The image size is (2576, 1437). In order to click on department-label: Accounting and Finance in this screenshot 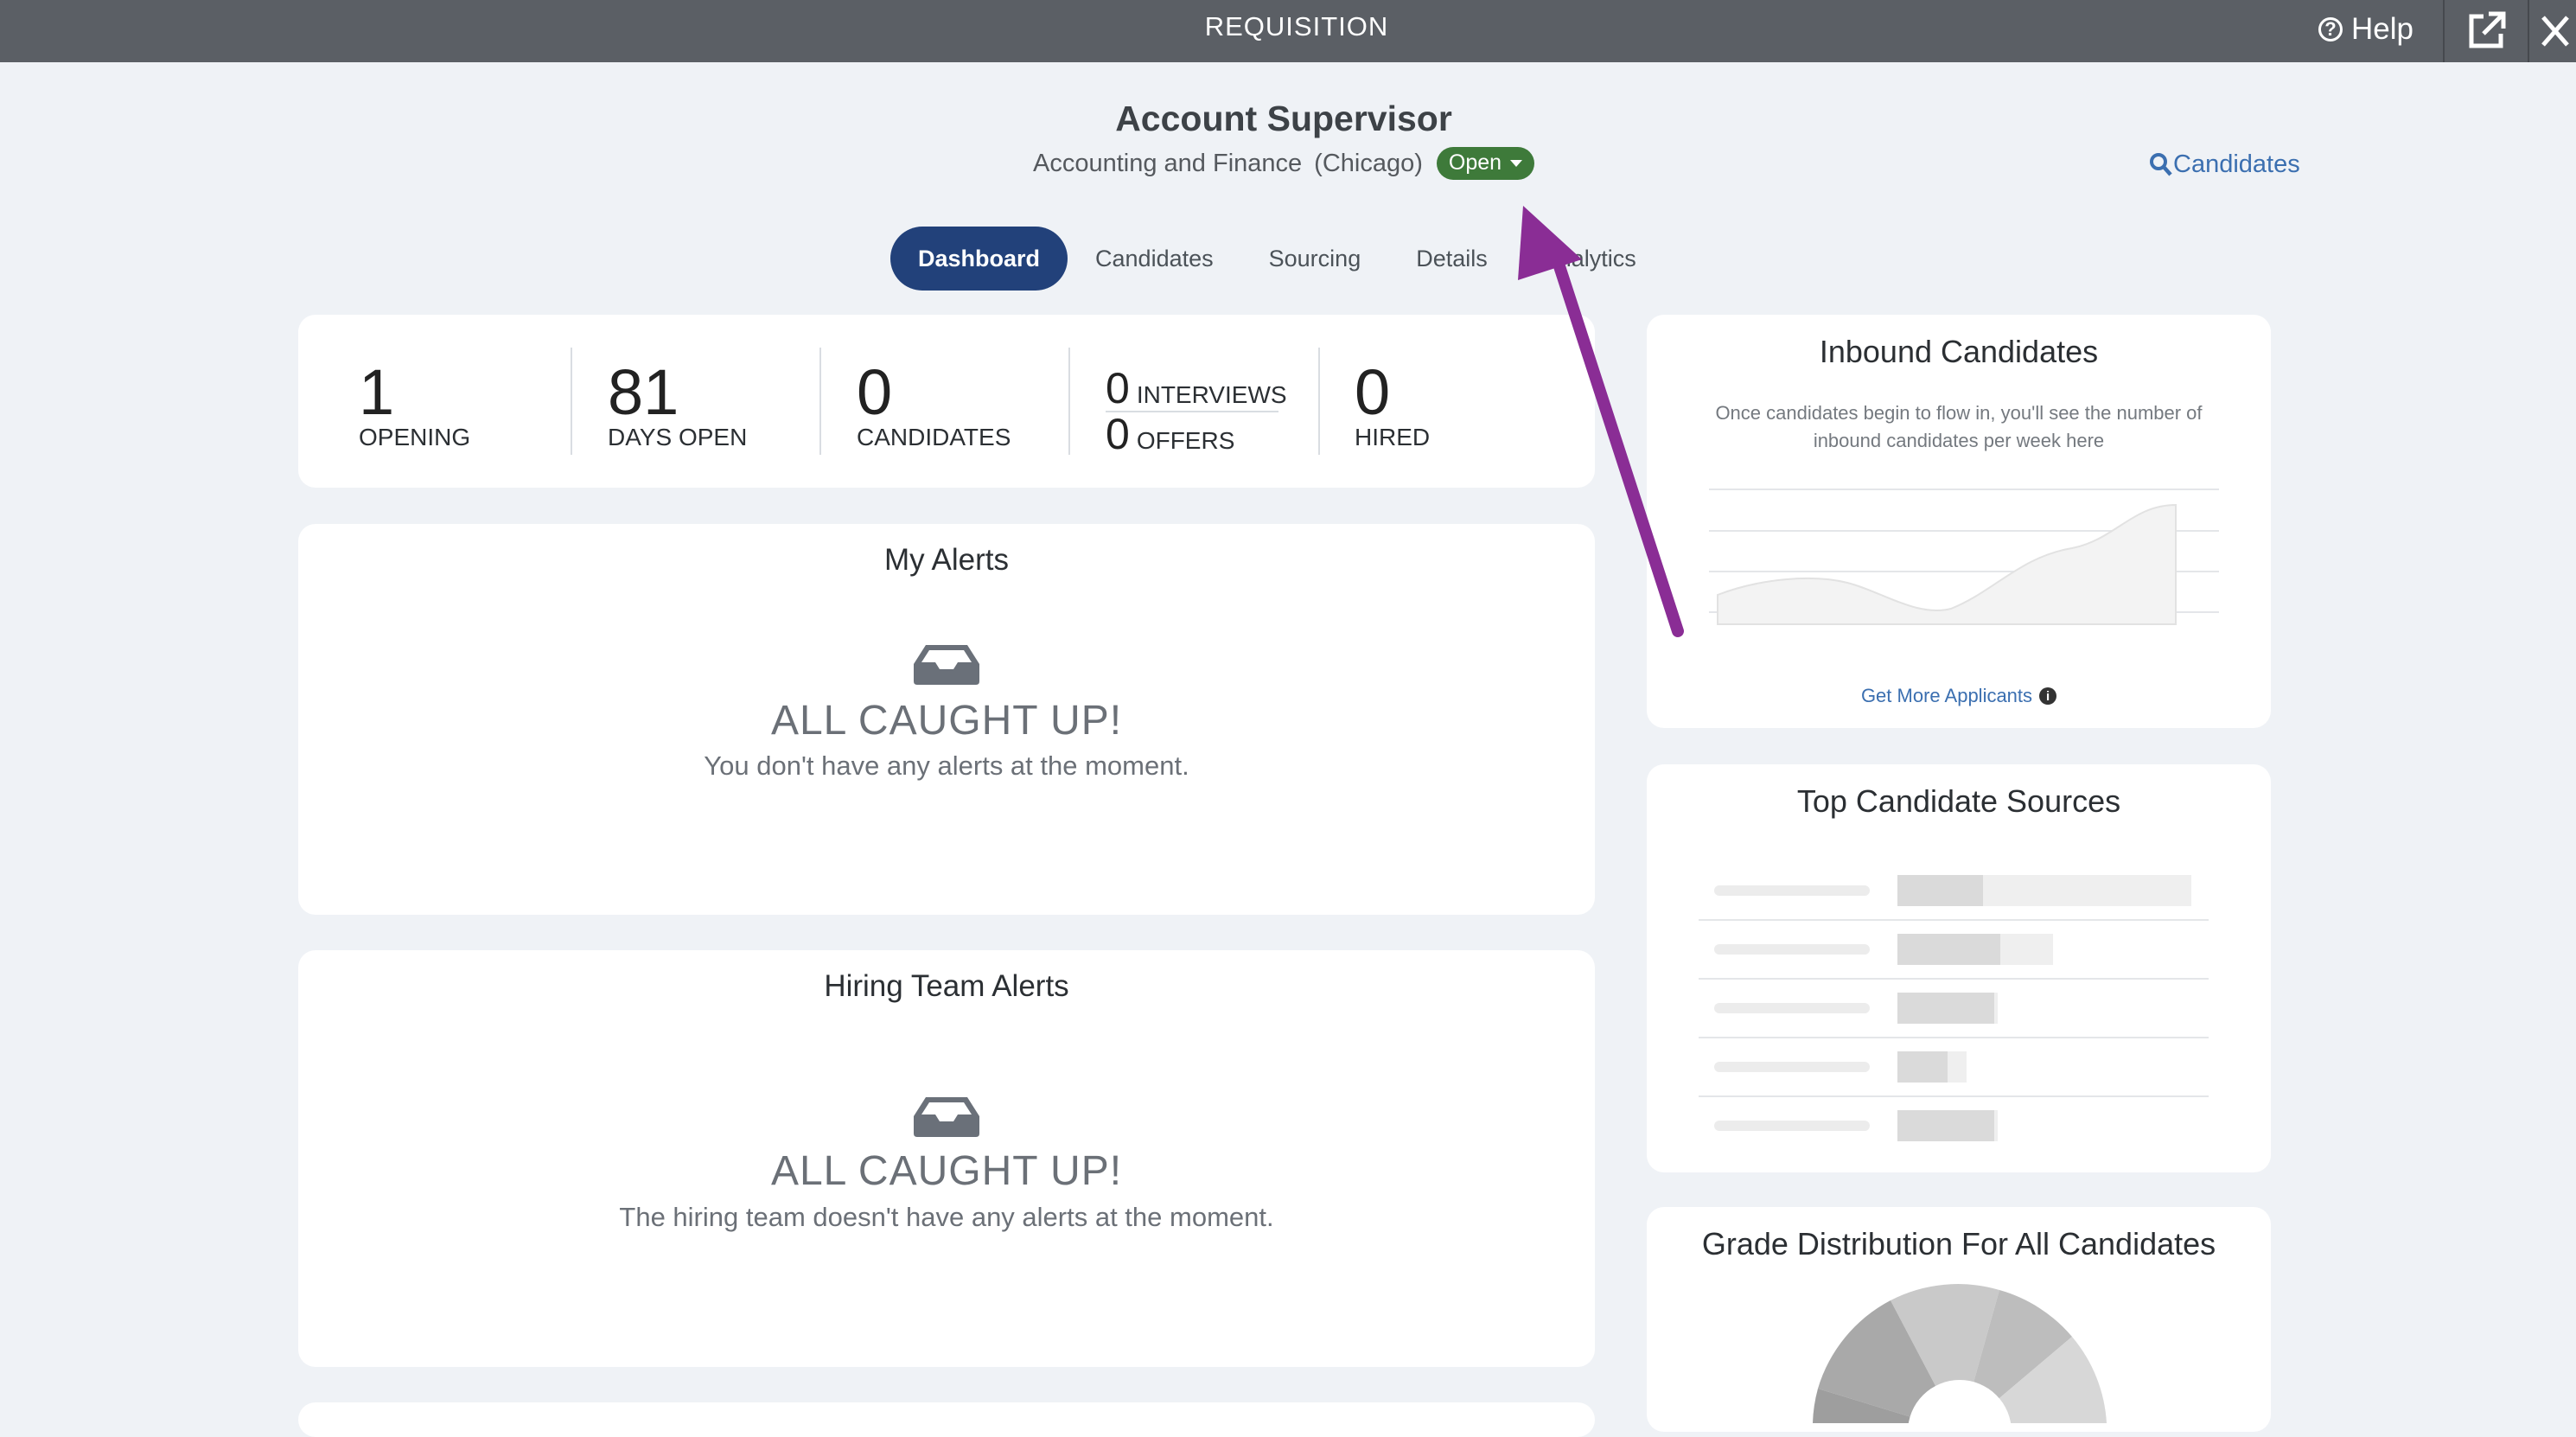, I will do `click(1168, 163)`.